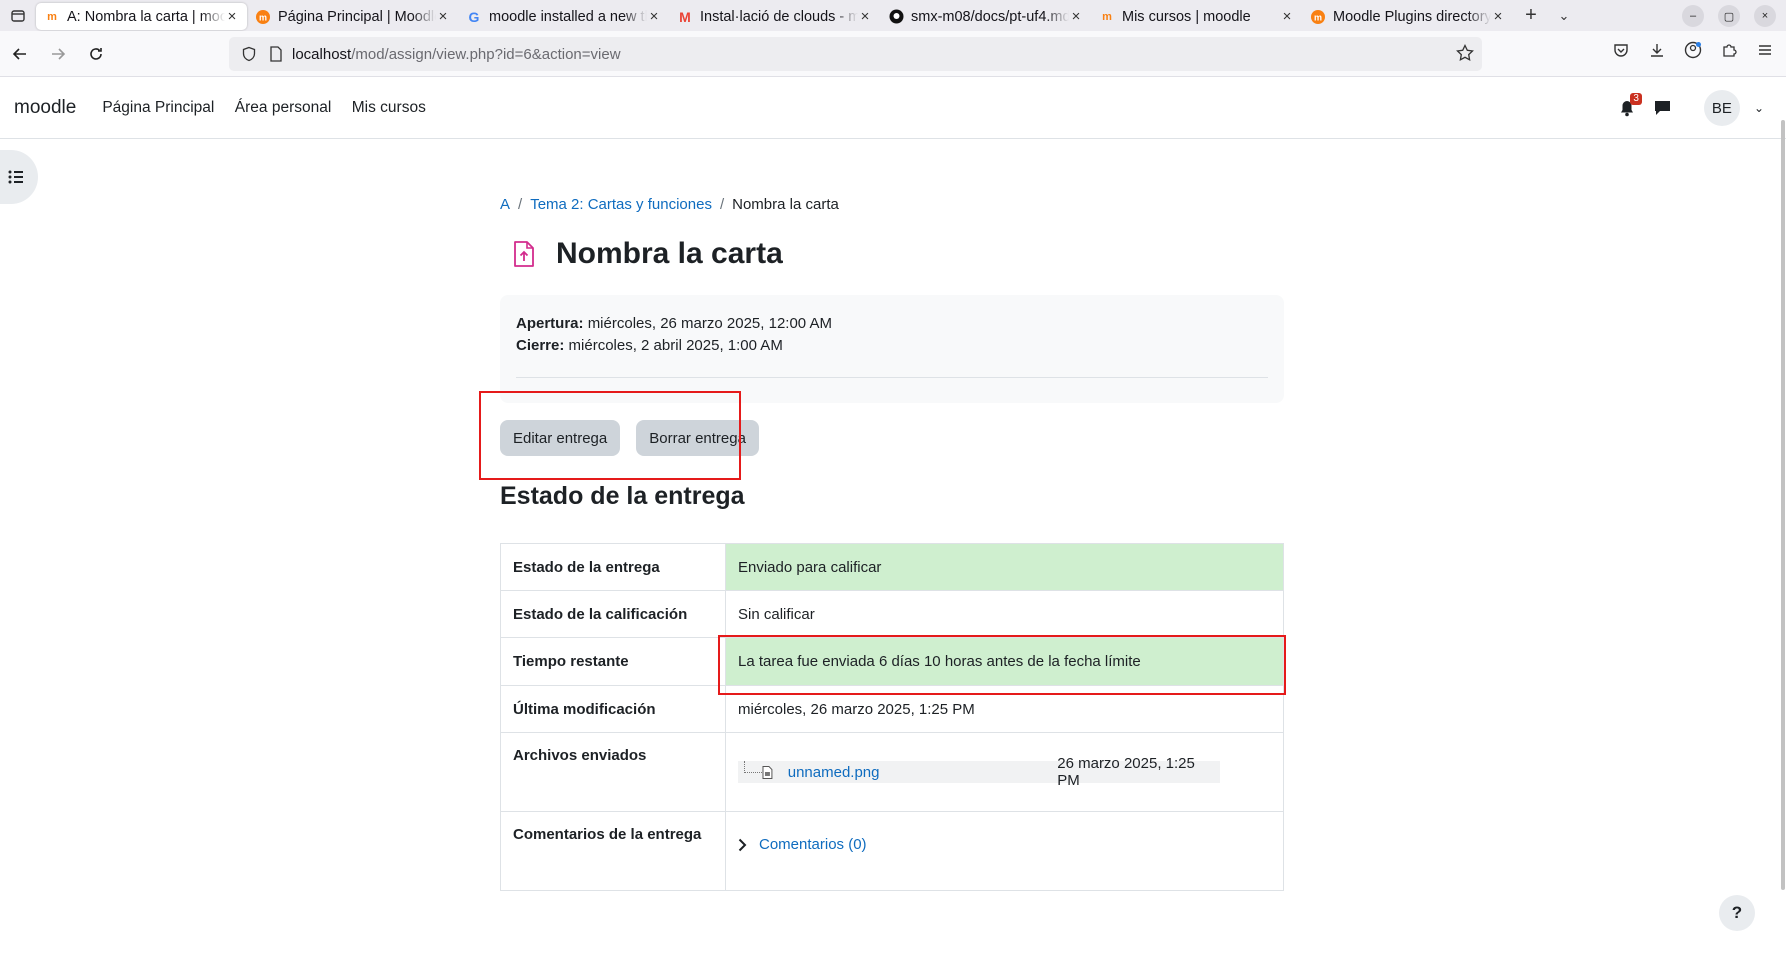 This screenshot has height=961, width=1786. Describe the element at coordinates (622, 496) in the screenshot. I see `submission-status-heading: Estado de la entrega` at that location.